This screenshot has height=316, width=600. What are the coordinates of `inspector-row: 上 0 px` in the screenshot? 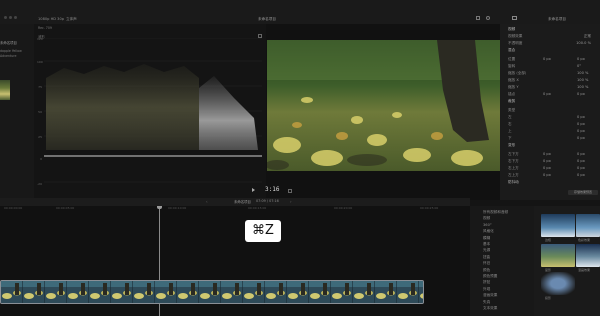 It's located at (550, 131).